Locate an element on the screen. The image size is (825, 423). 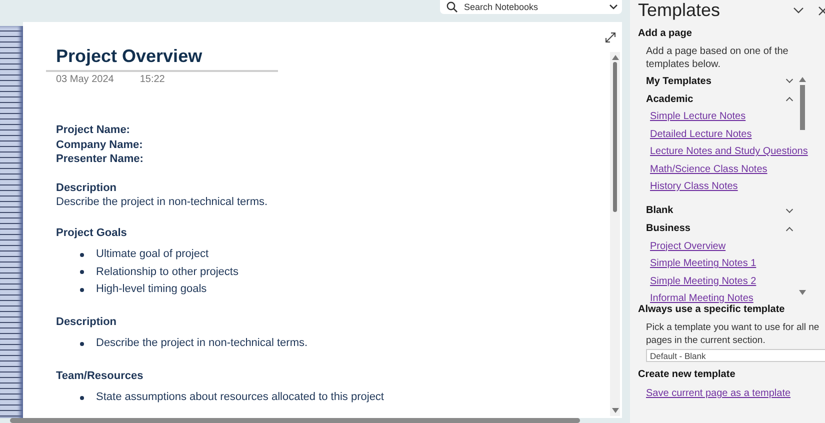
bullet-text: State assumptions about resources allocated to this project is located at coordinates (240, 397).